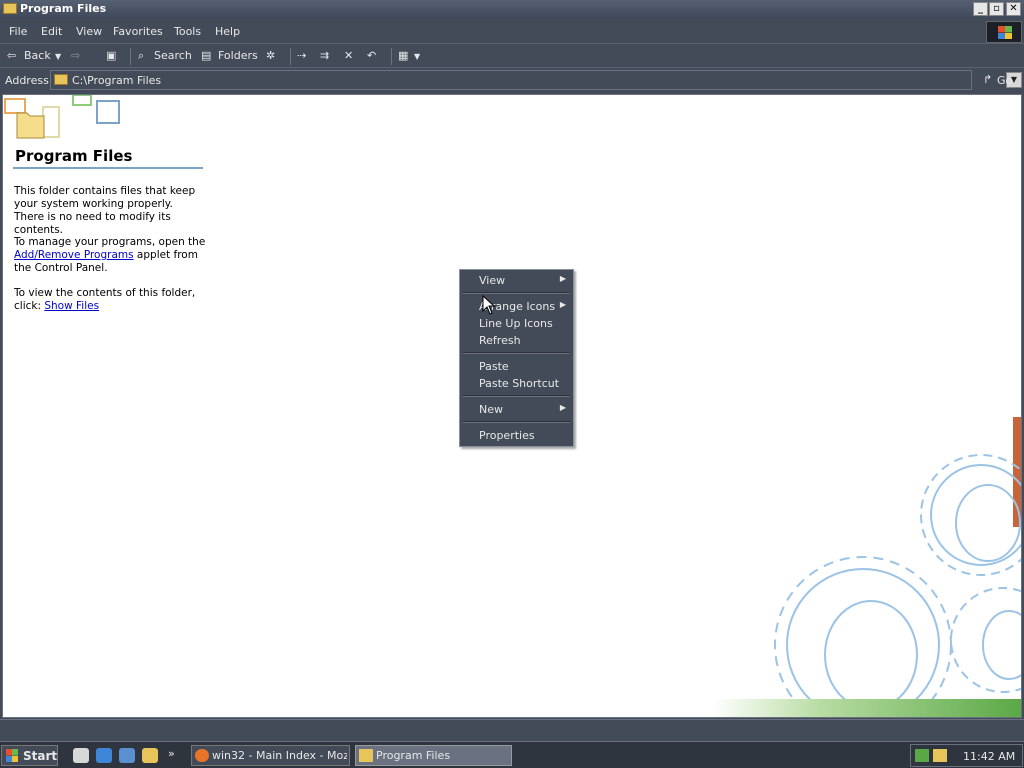 This screenshot has width=1024, height=768. Describe the element at coordinates (227, 31) in the screenshot. I see `menu-help: Help` at that location.